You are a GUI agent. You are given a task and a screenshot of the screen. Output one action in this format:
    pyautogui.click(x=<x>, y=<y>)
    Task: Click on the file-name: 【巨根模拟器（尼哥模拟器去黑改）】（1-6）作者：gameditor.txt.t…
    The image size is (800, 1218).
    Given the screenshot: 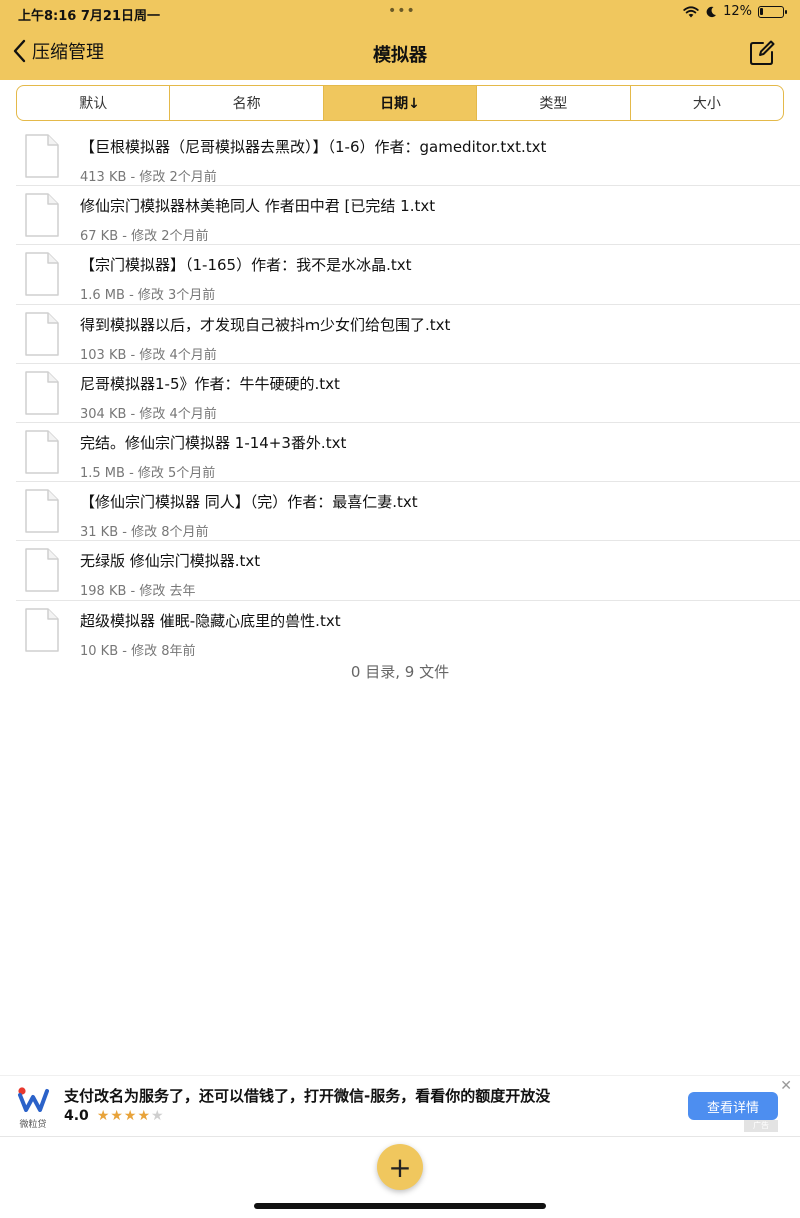 What is the action you would take?
    pyautogui.click(x=313, y=147)
    